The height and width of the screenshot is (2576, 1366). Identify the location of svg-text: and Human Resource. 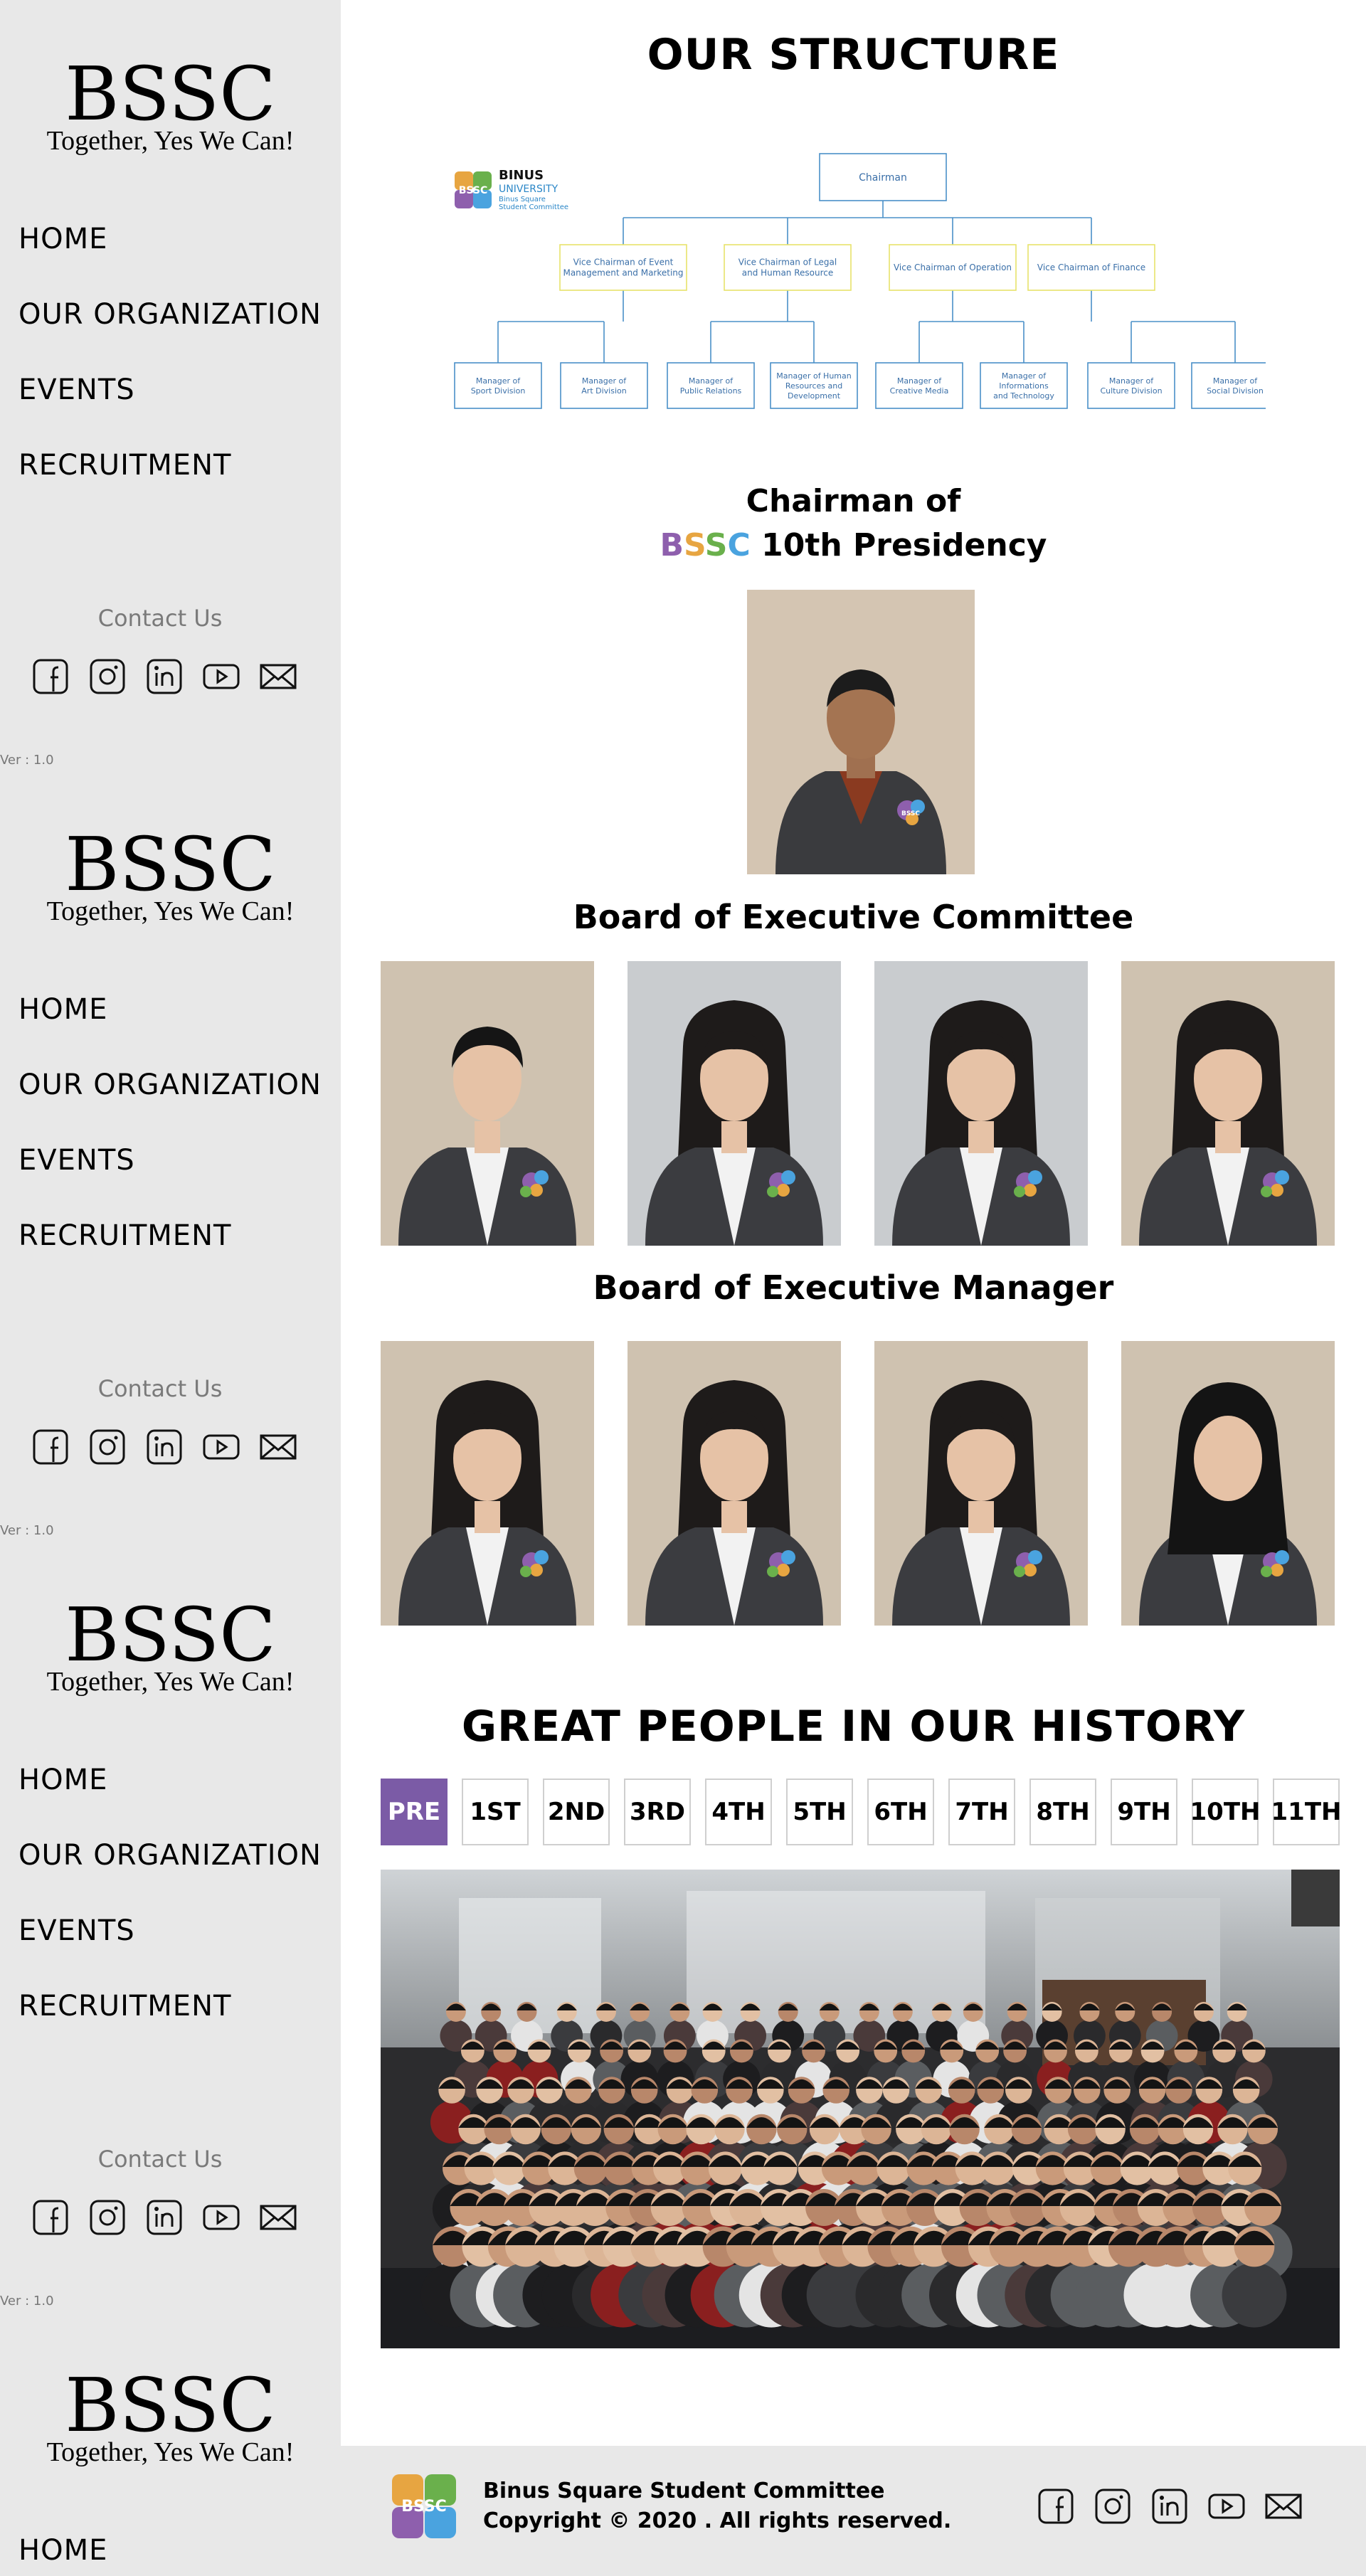
(788, 273).